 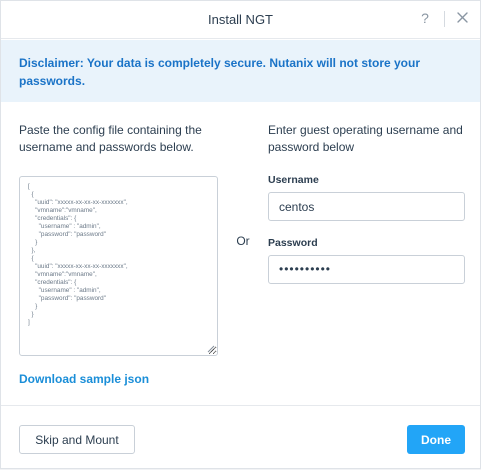 I want to click on header-divider, so click(x=444, y=19).